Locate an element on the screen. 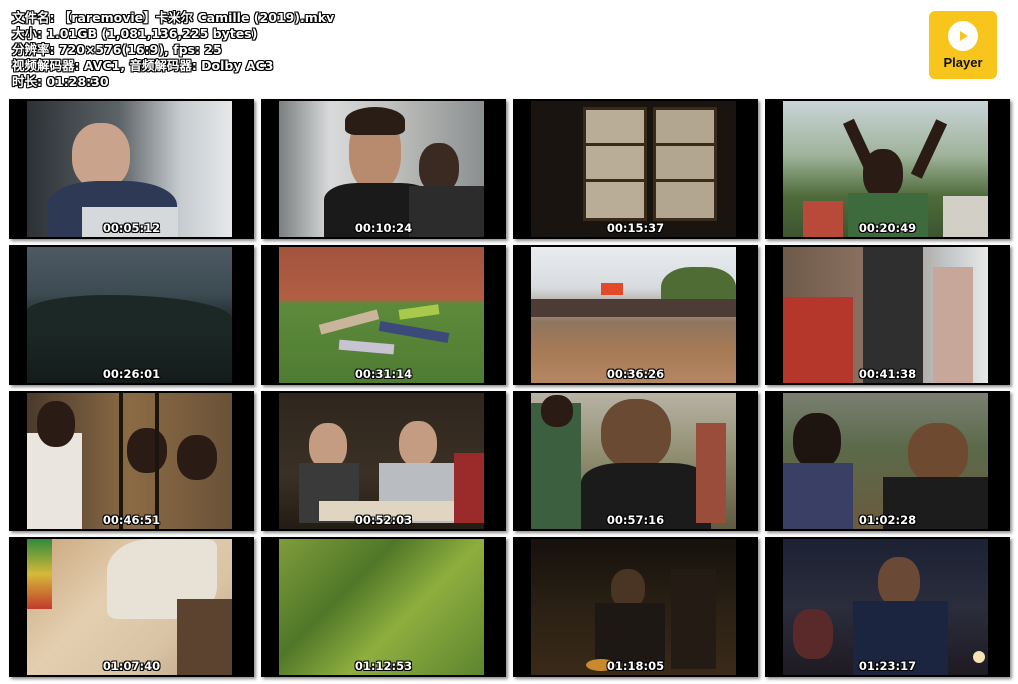  file-size-text: 大小: 1.01GB (1,081,136,225 bytes) is located at coordinates (135, 33).